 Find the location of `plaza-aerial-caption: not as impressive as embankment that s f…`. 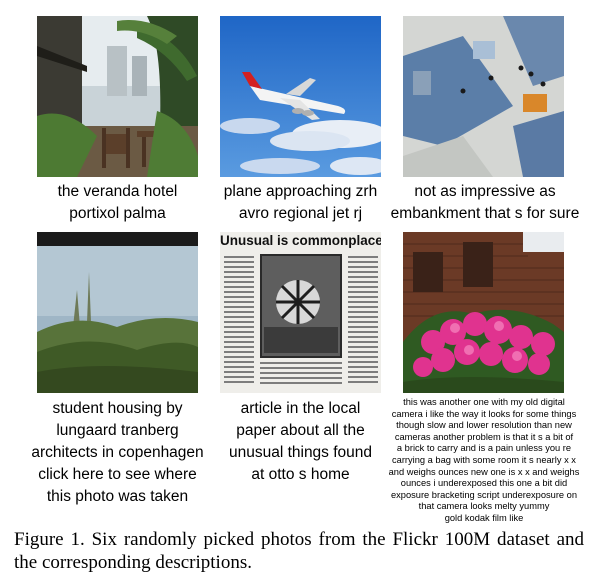

plaza-aerial-caption: not as impressive as embankment that s f… is located at coordinates (485, 202).